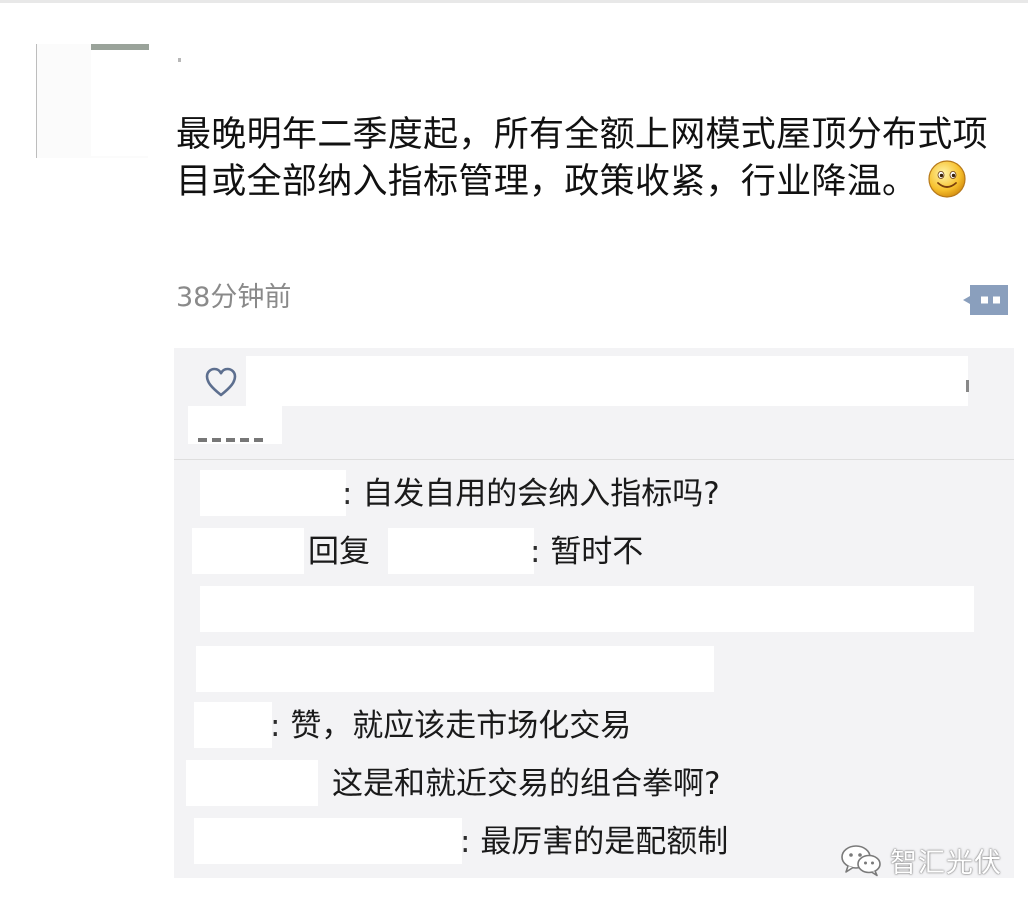 The height and width of the screenshot is (906, 1028). What do you see at coordinates (986, 300) in the screenshot?
I see `comment-more-button` at bounding box center [986, 300].